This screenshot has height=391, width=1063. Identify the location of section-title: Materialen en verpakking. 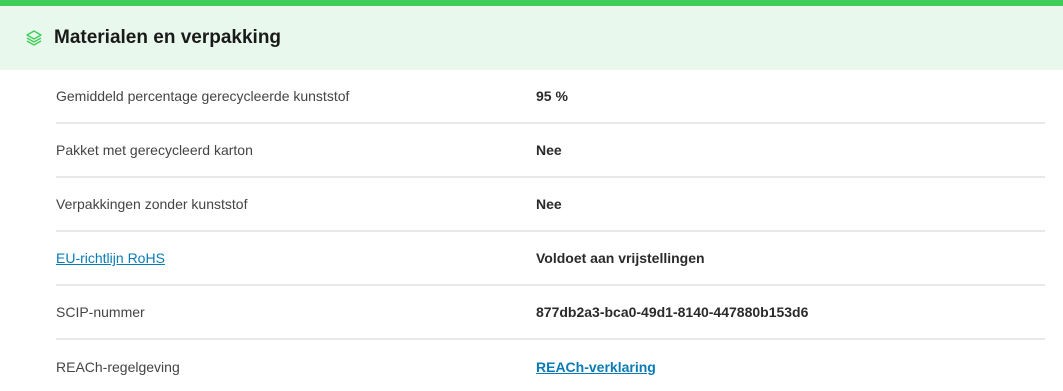
(168, 37).